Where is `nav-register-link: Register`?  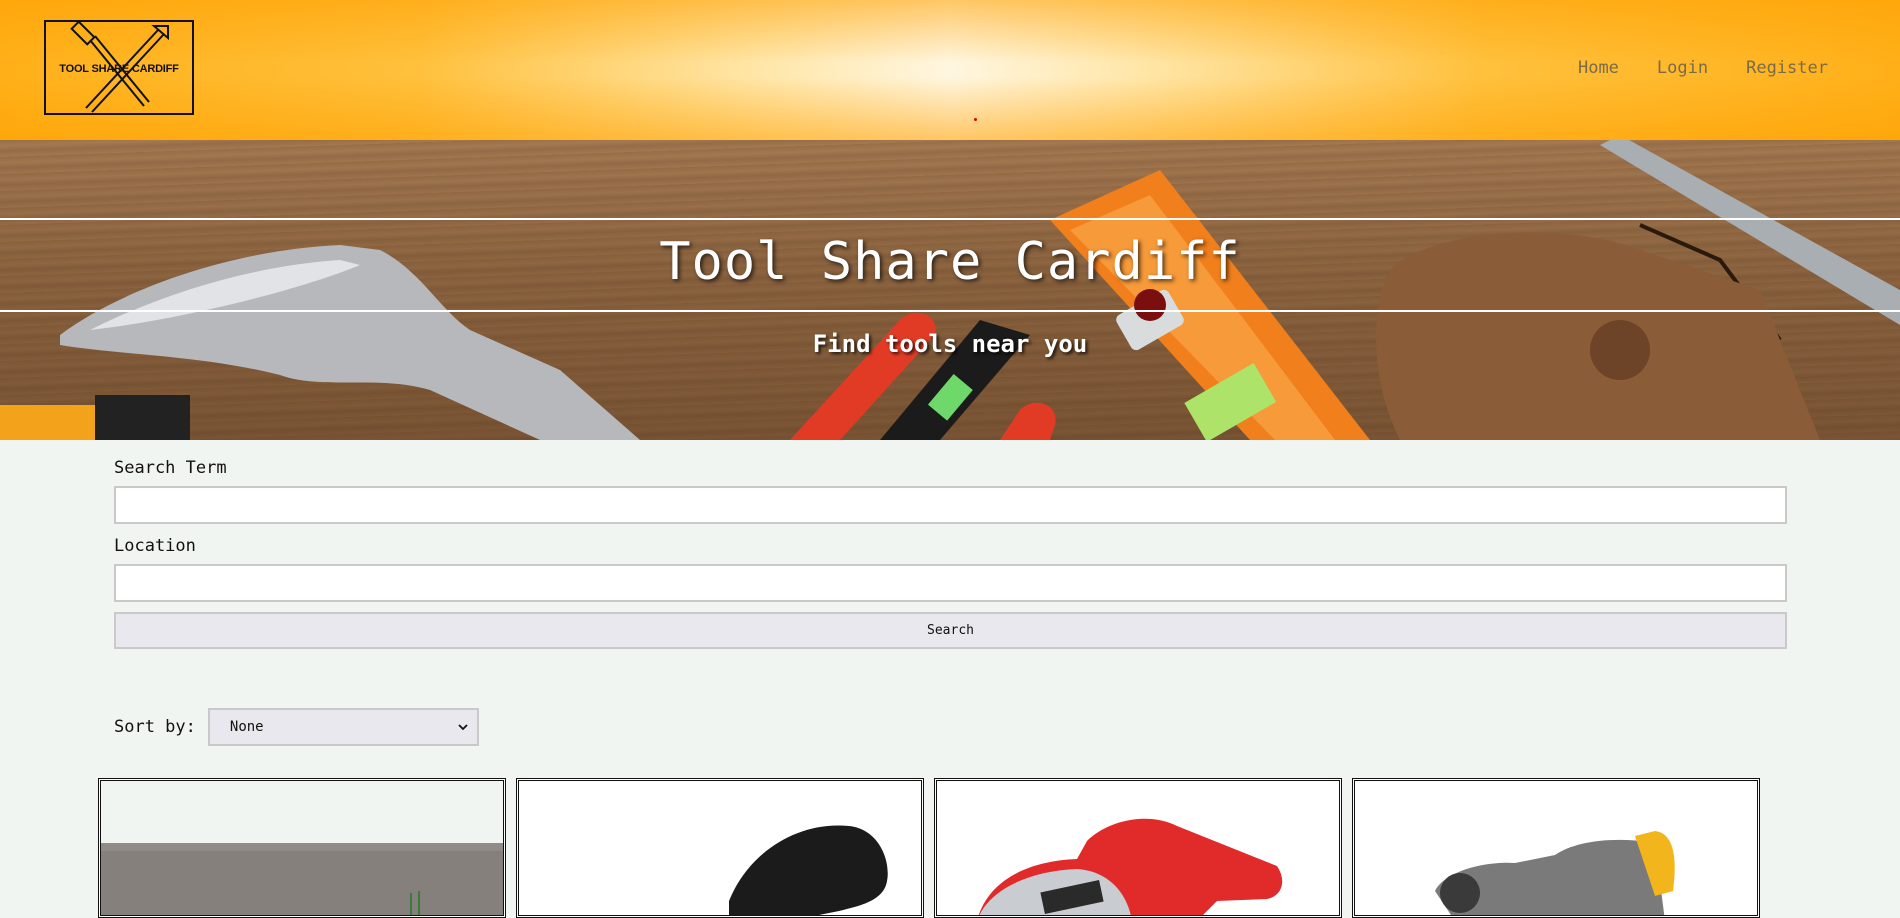 nav-register-link: Register is located at coordinates (1787, 68).